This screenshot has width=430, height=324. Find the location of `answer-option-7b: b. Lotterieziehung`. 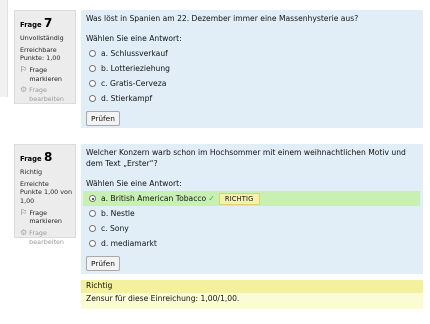

answer-option-7b: b. Lotterieziehung is located at coordinates (251, 68).